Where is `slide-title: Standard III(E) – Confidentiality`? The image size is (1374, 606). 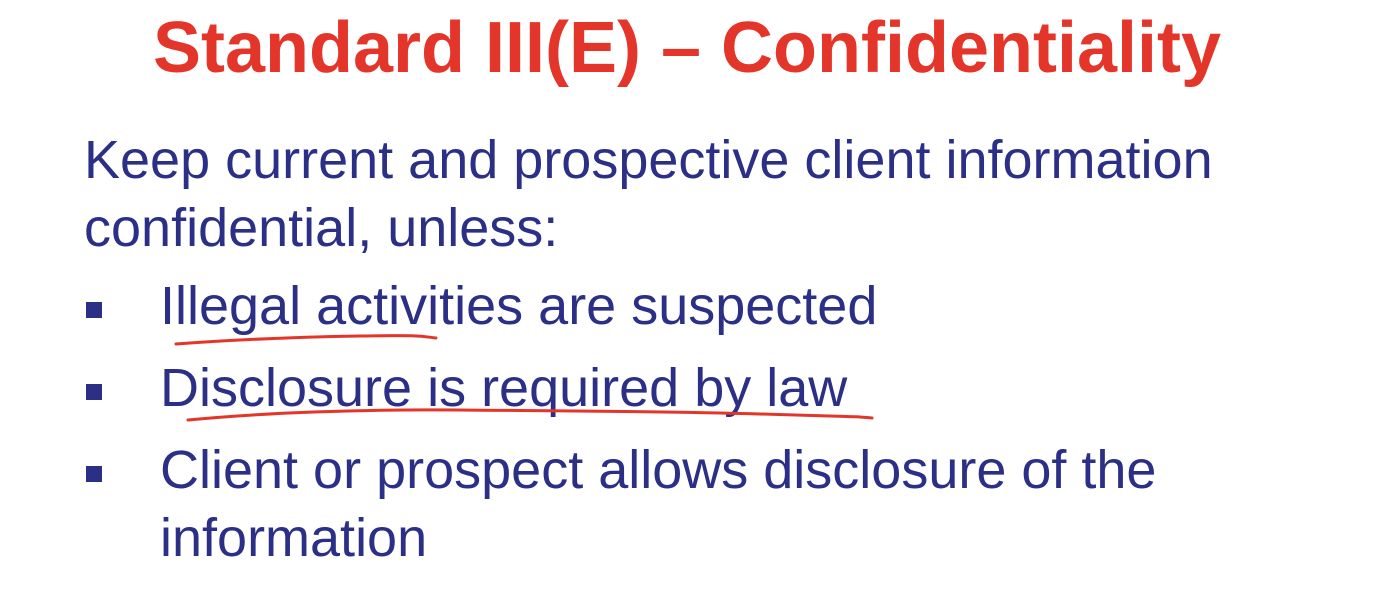
slide-title: Standard III(E) – Confidentiality is located at coordinates (687, 48).